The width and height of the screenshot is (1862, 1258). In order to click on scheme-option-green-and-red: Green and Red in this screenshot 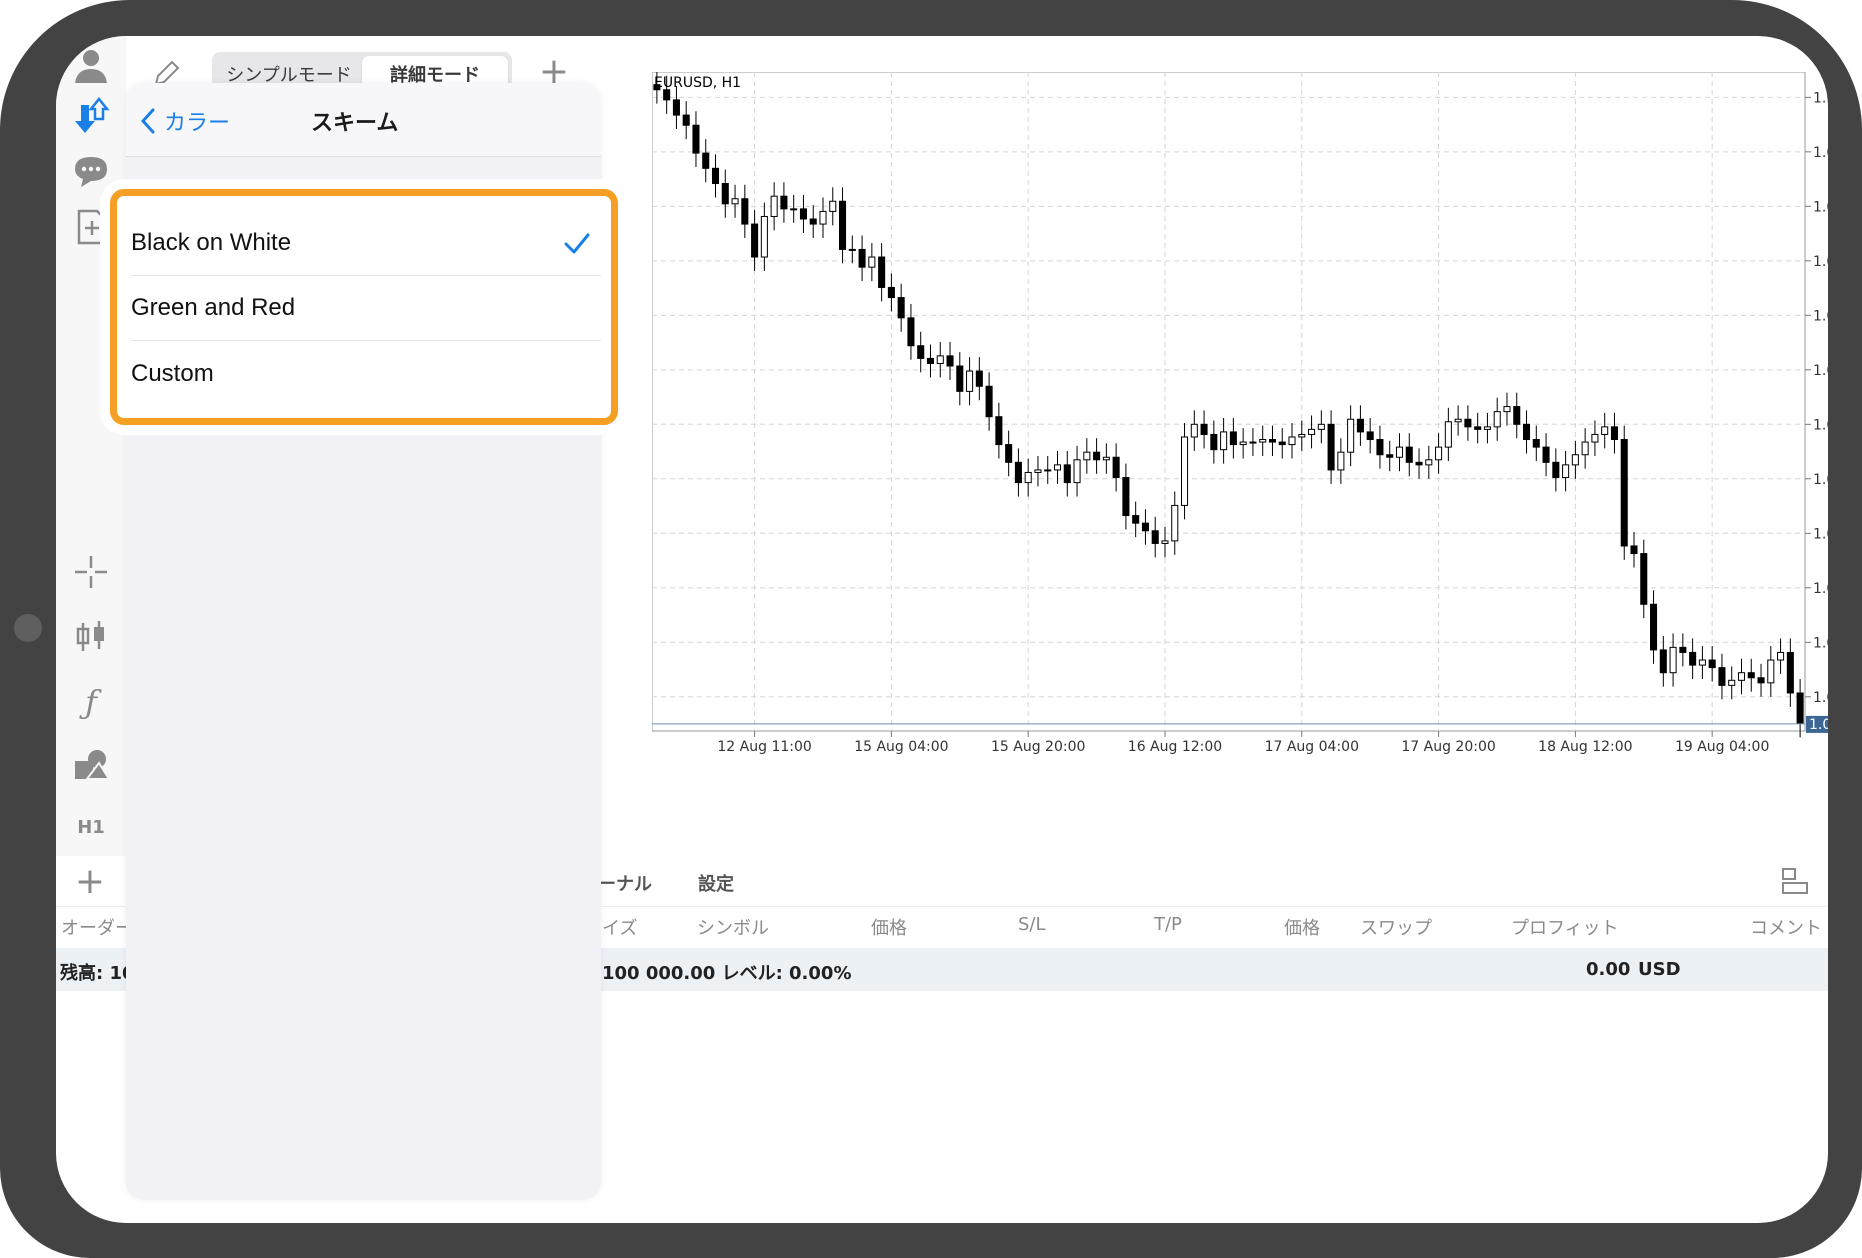, I will do `click(366, 309)`.